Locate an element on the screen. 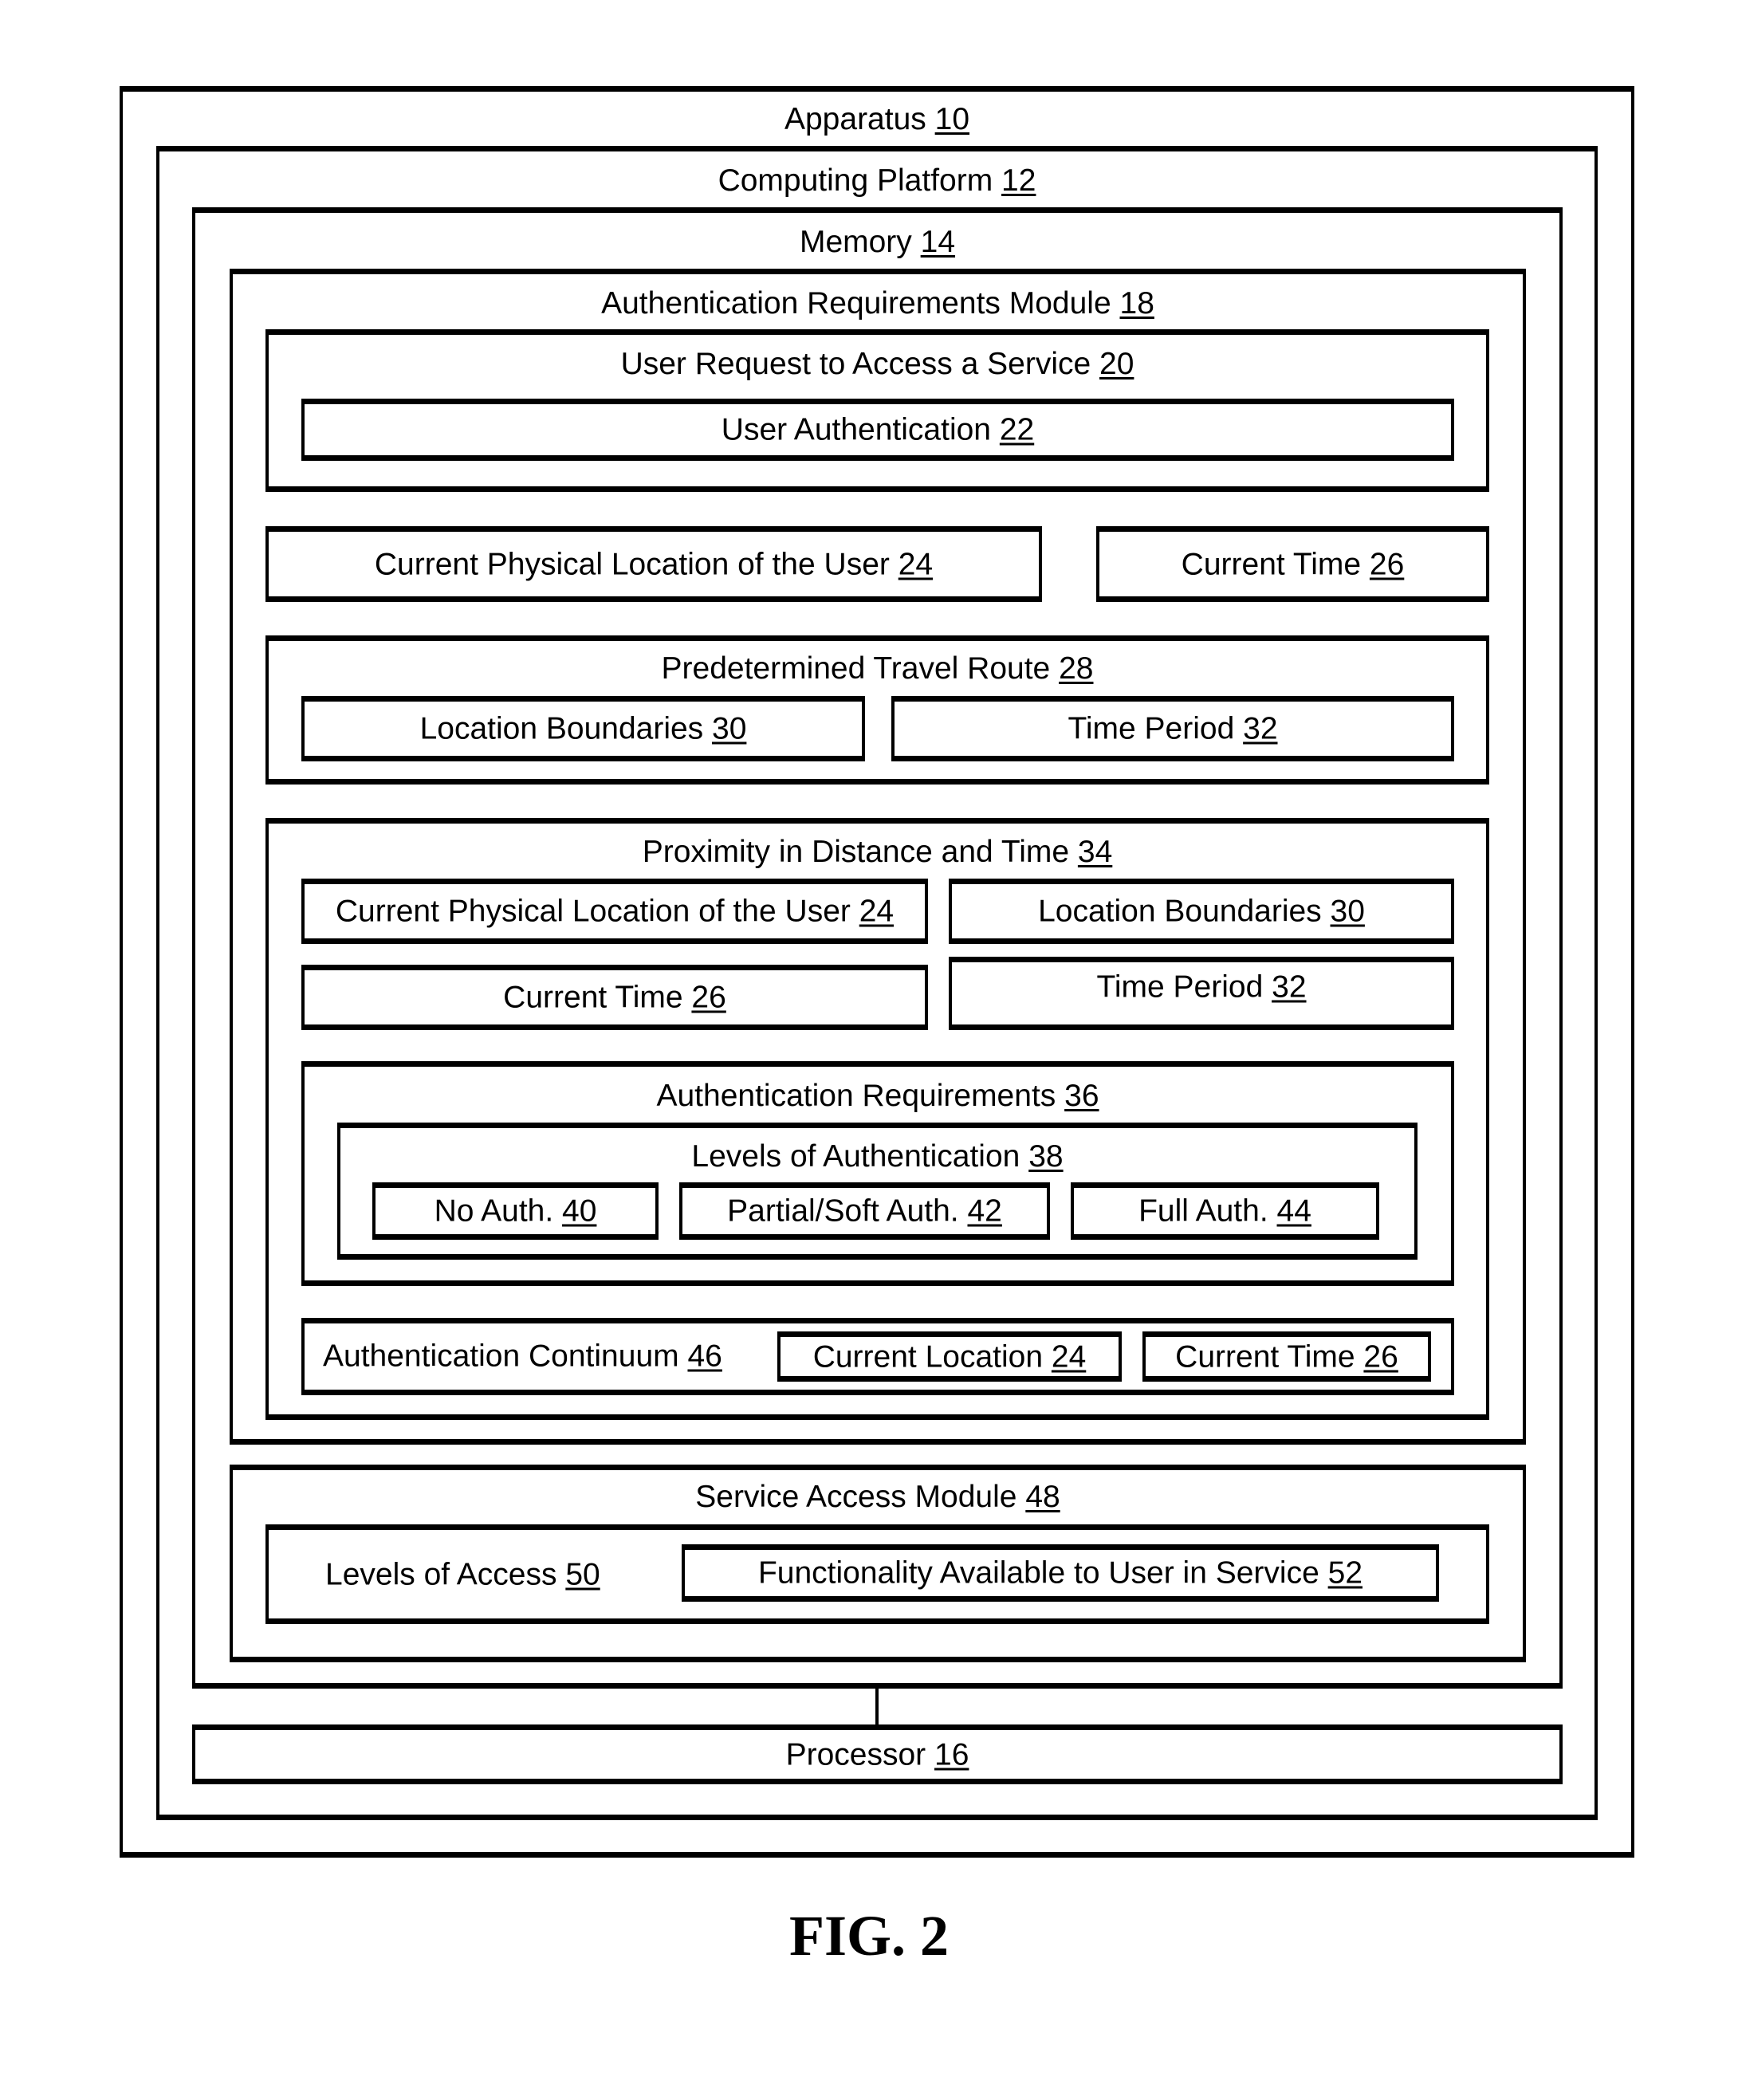 This screenshot has height=2100, width=1738. prox-time-period-ref: 32 is located at coordinates (1289, 987).